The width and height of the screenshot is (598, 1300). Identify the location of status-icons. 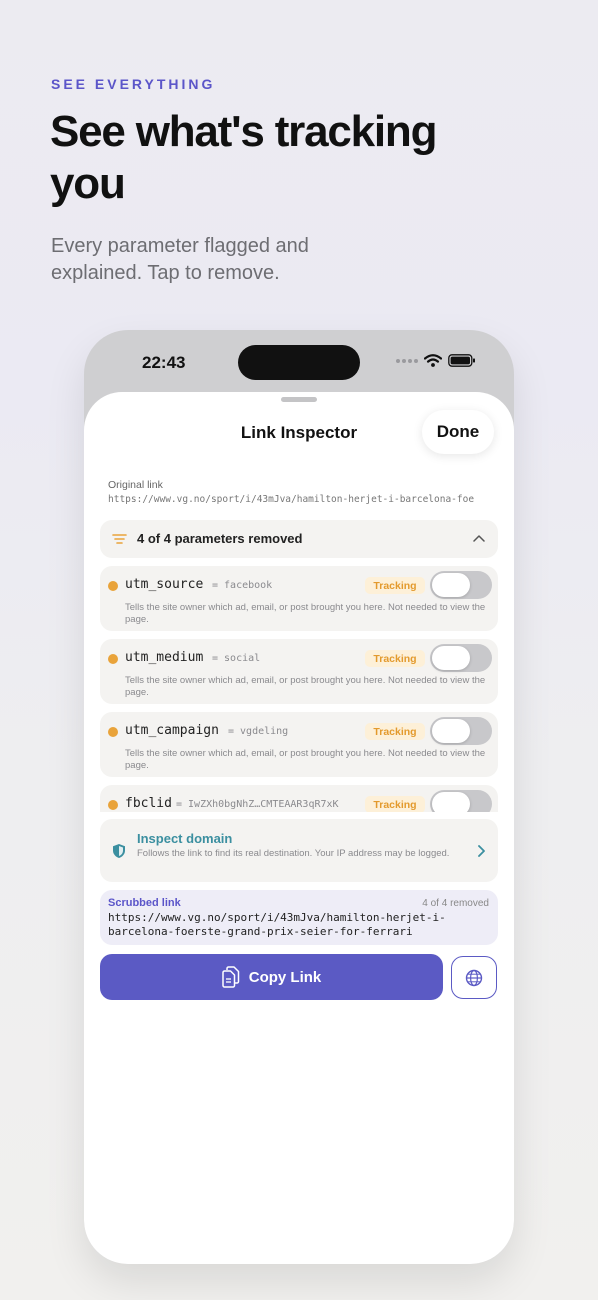
(436, 360).